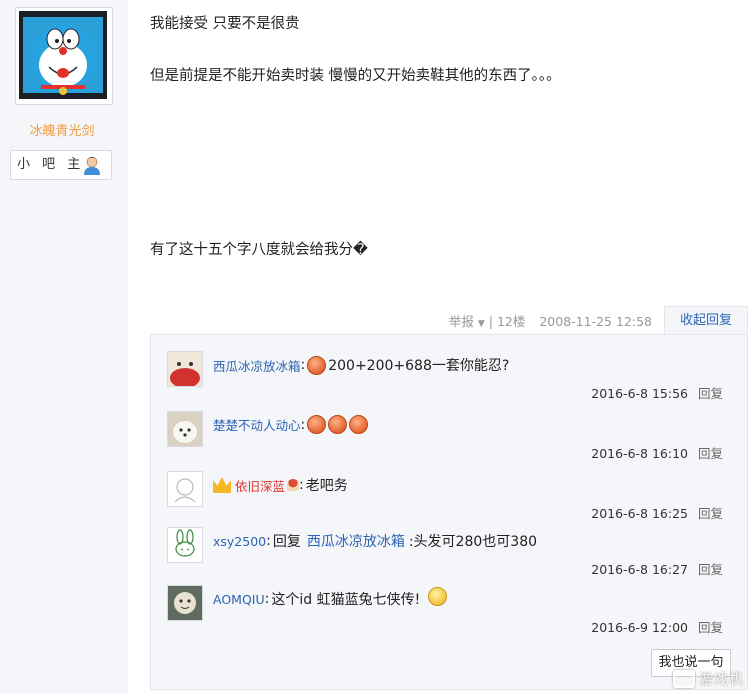 The height and width of the screenshot is (694, 750). Describe the element at coordinates (452, 500) in the screenshot. I see `reply-item: 依旧深蓝 : 老吧务 2016-6-8 16:25 回复` at that location.